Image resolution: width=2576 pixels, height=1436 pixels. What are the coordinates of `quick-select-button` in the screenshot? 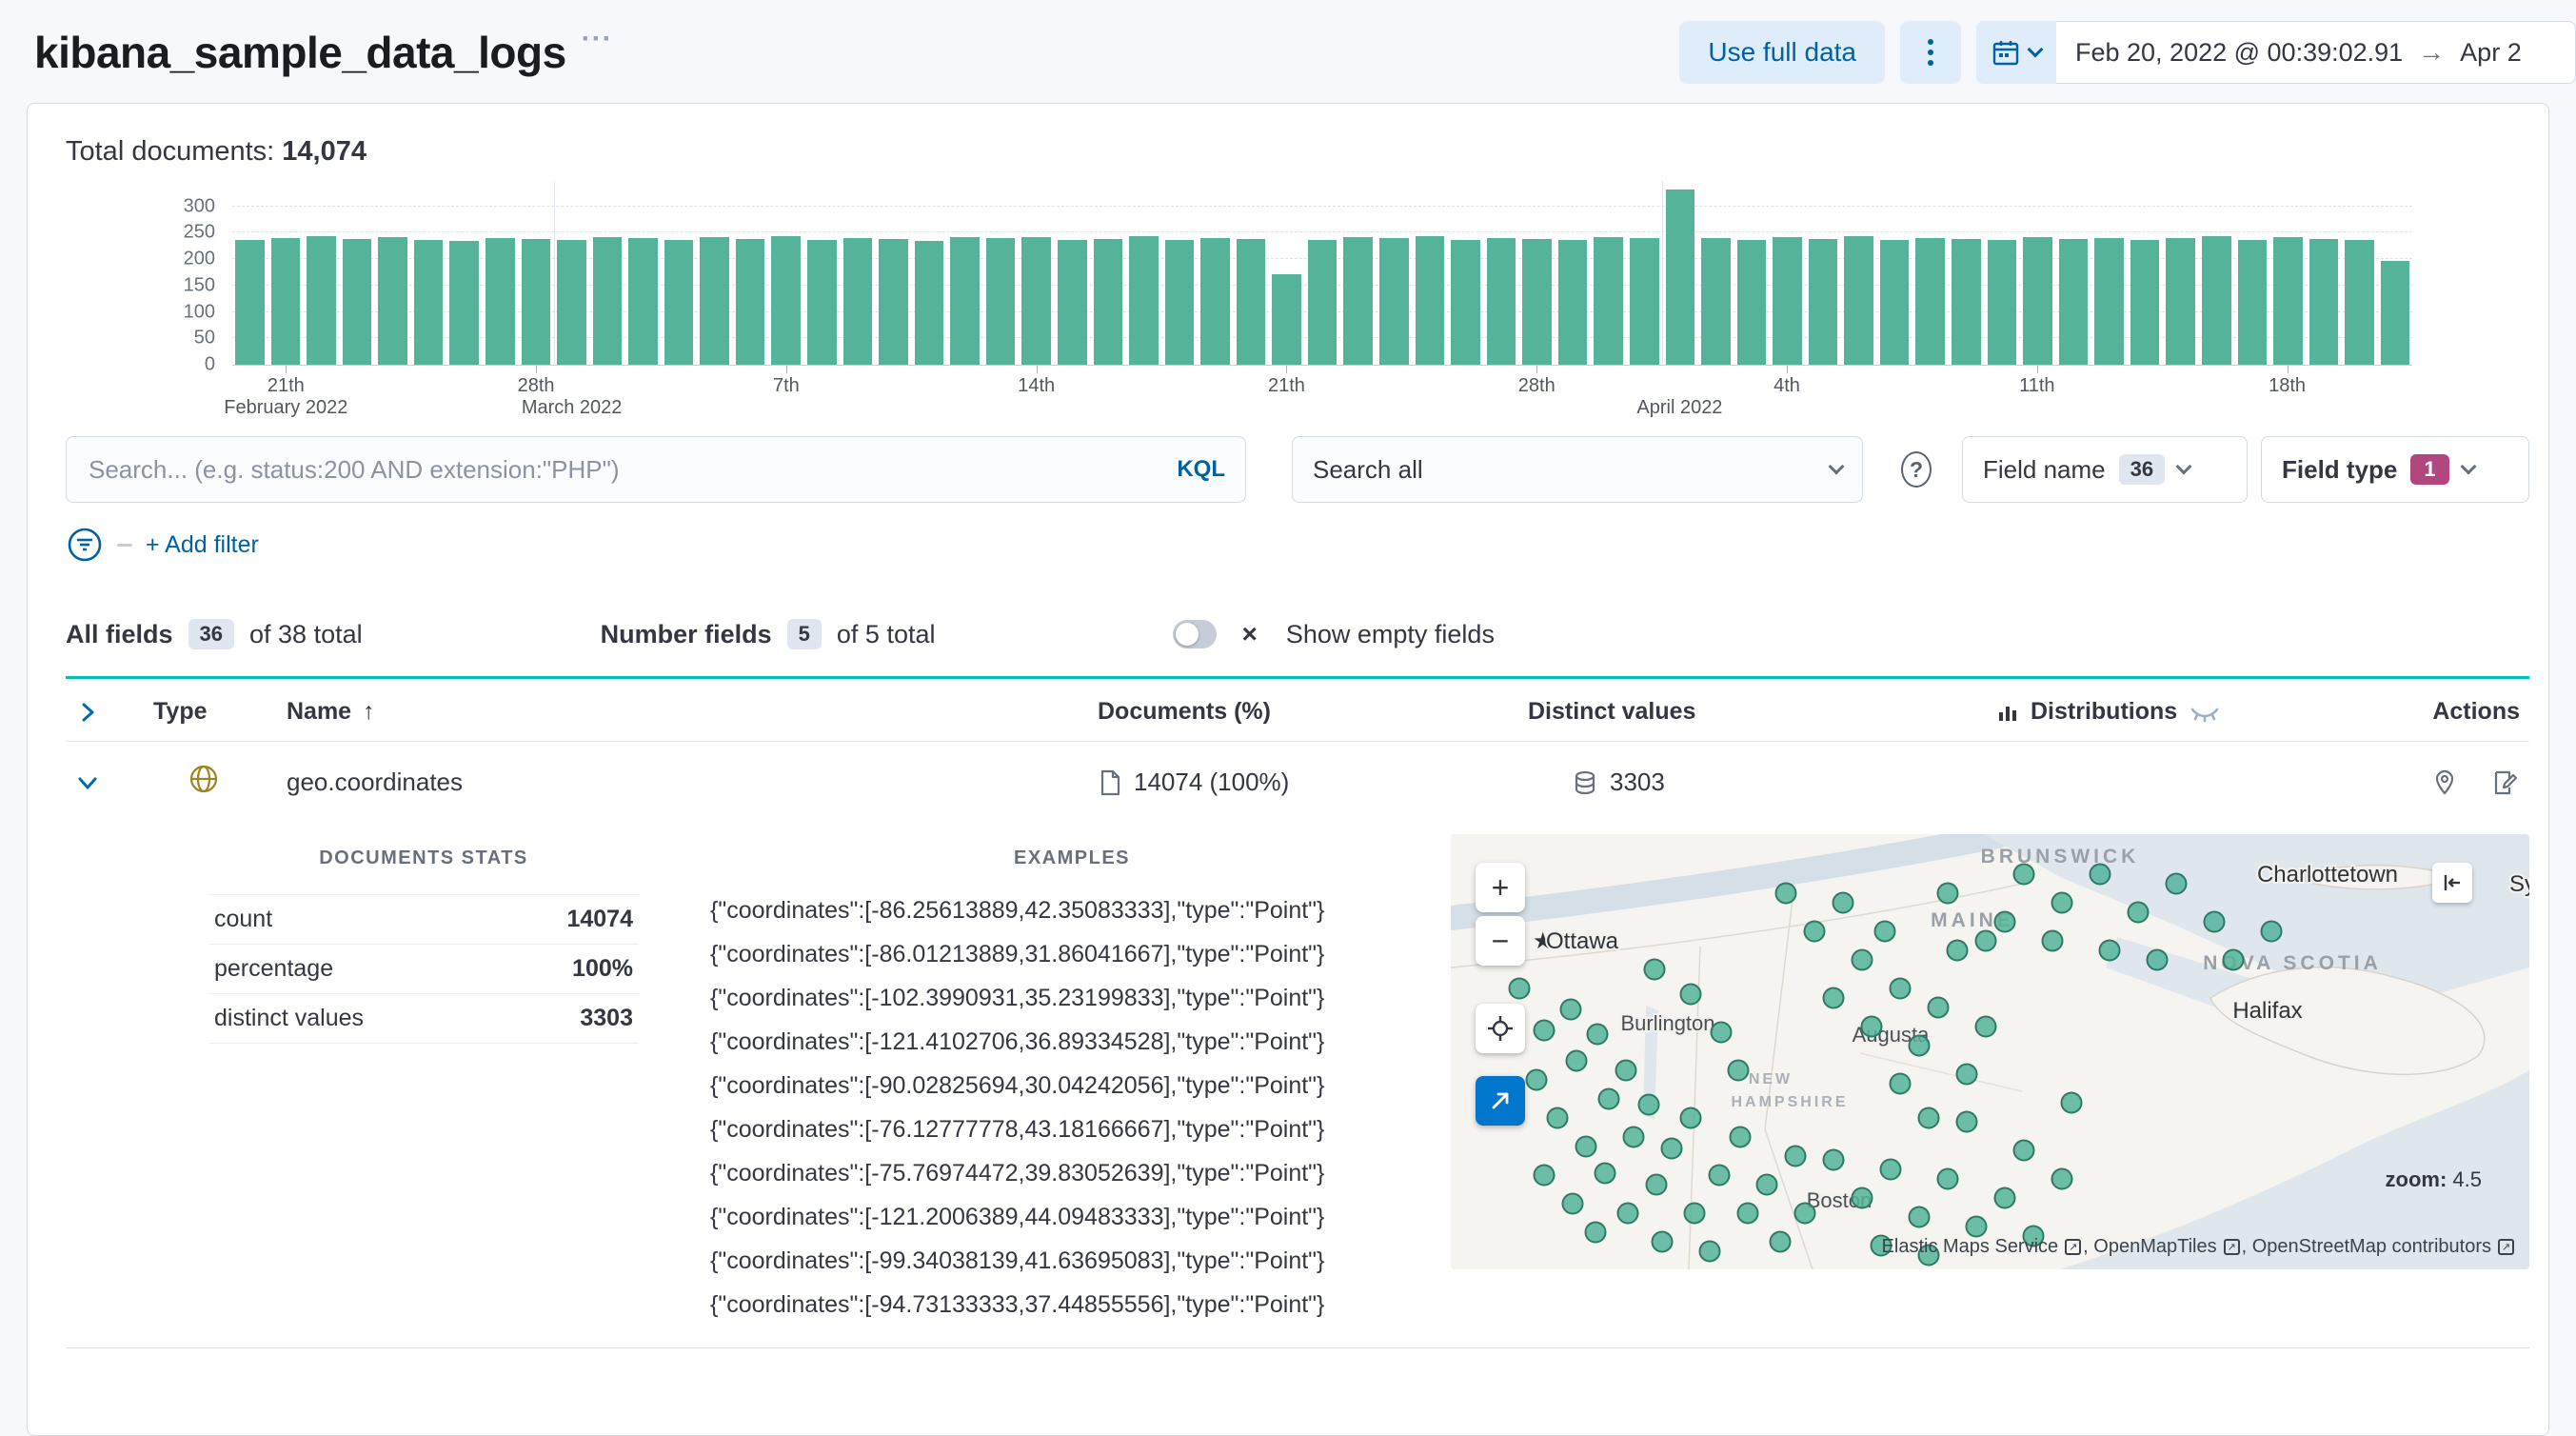 It's located at (2016, 52).